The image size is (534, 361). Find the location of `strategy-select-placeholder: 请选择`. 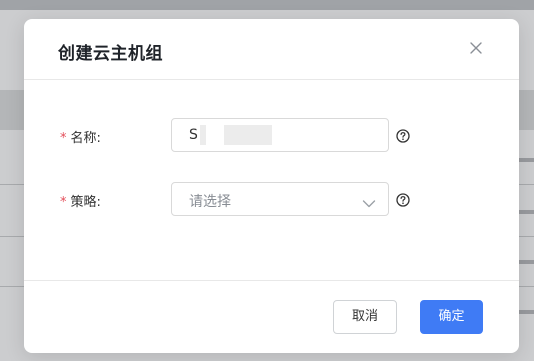

strategy-select-placeholder: 请选择 is located at coordinates (210, 202).